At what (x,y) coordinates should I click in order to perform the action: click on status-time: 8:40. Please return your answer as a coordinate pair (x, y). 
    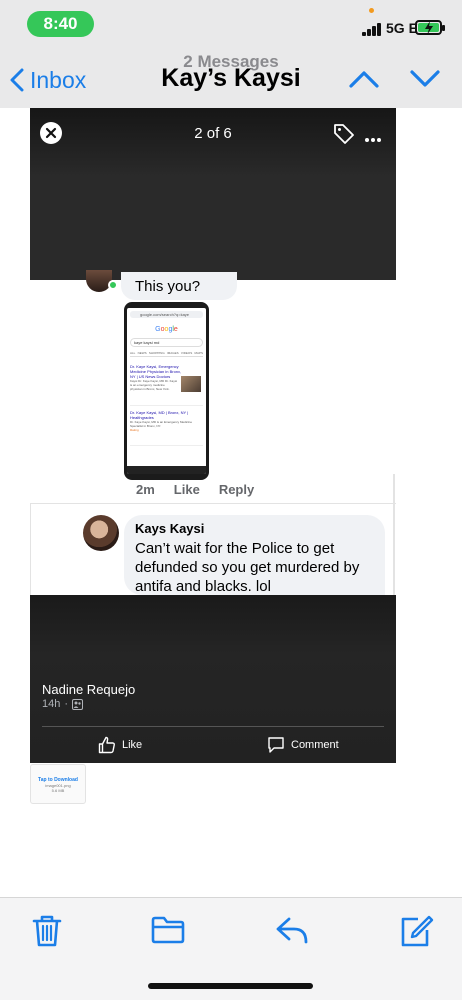
    Looking at the image, I should click on (60, 24).